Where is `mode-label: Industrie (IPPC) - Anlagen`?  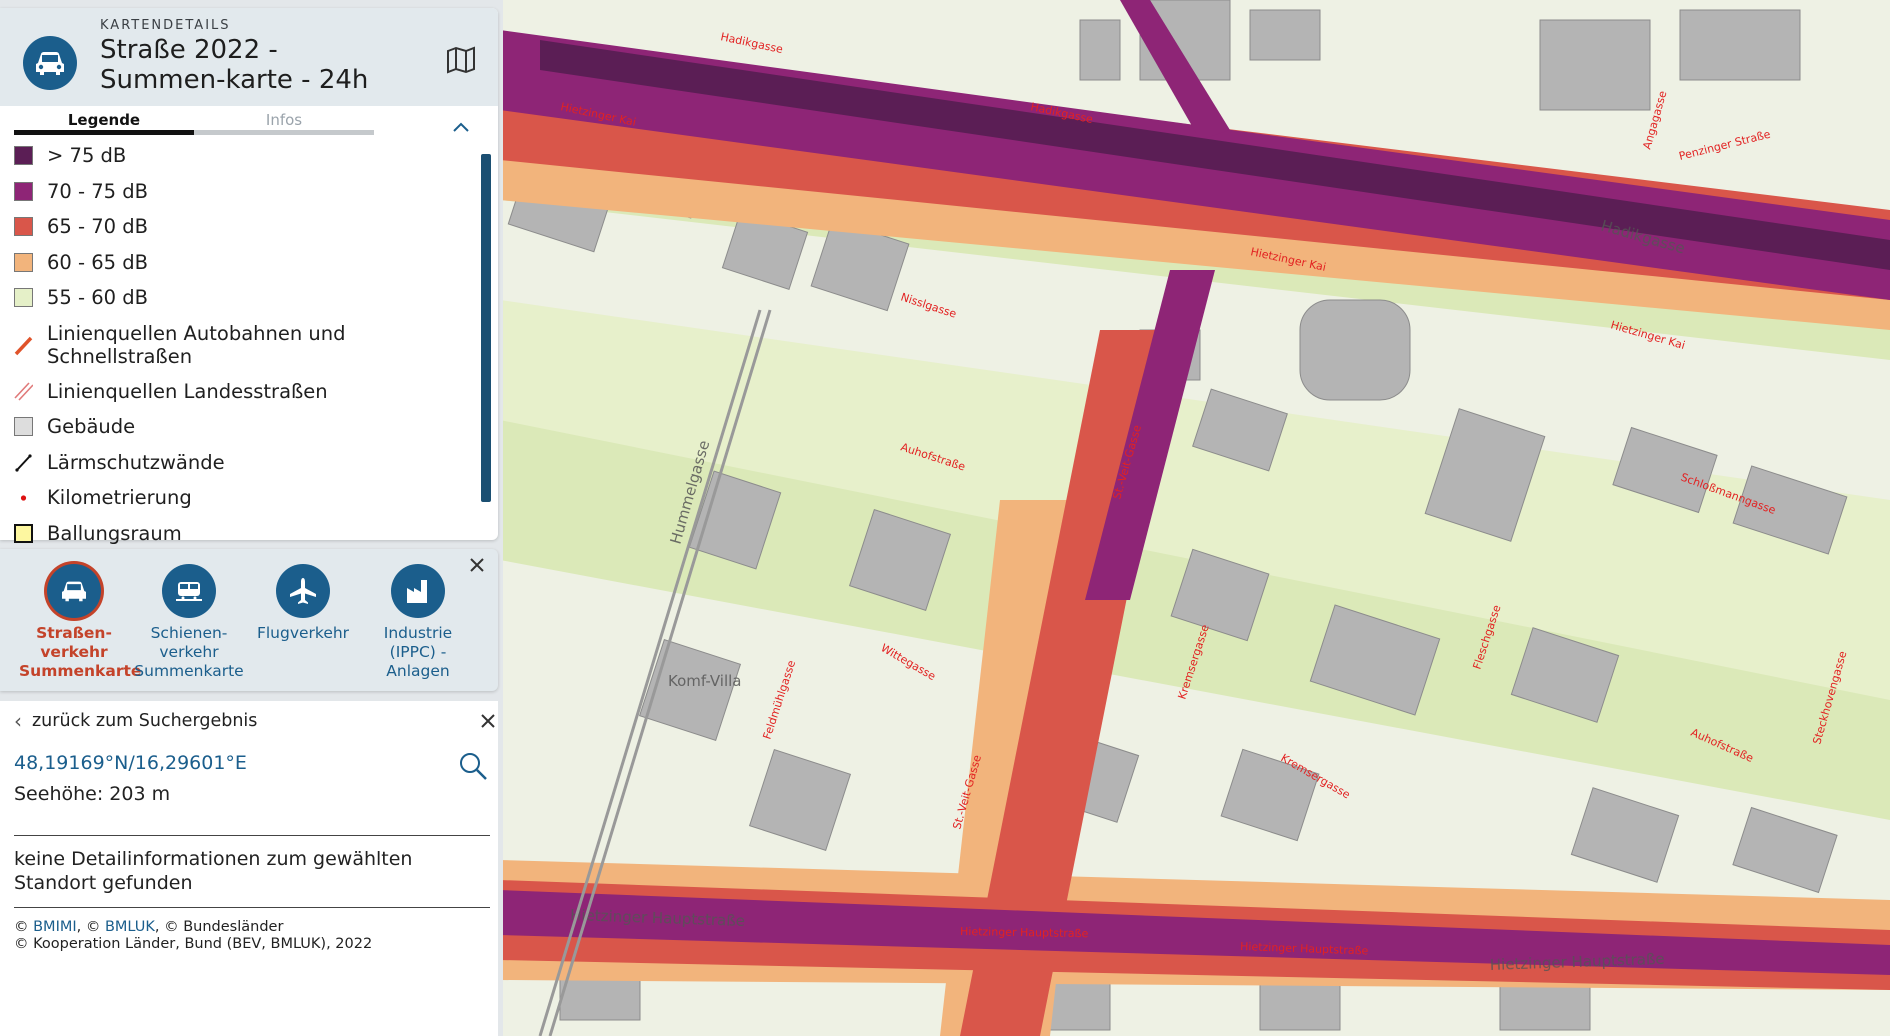 mode-label: Industrie (IPPC) - Anlagen is located at coordinates (418, 652).